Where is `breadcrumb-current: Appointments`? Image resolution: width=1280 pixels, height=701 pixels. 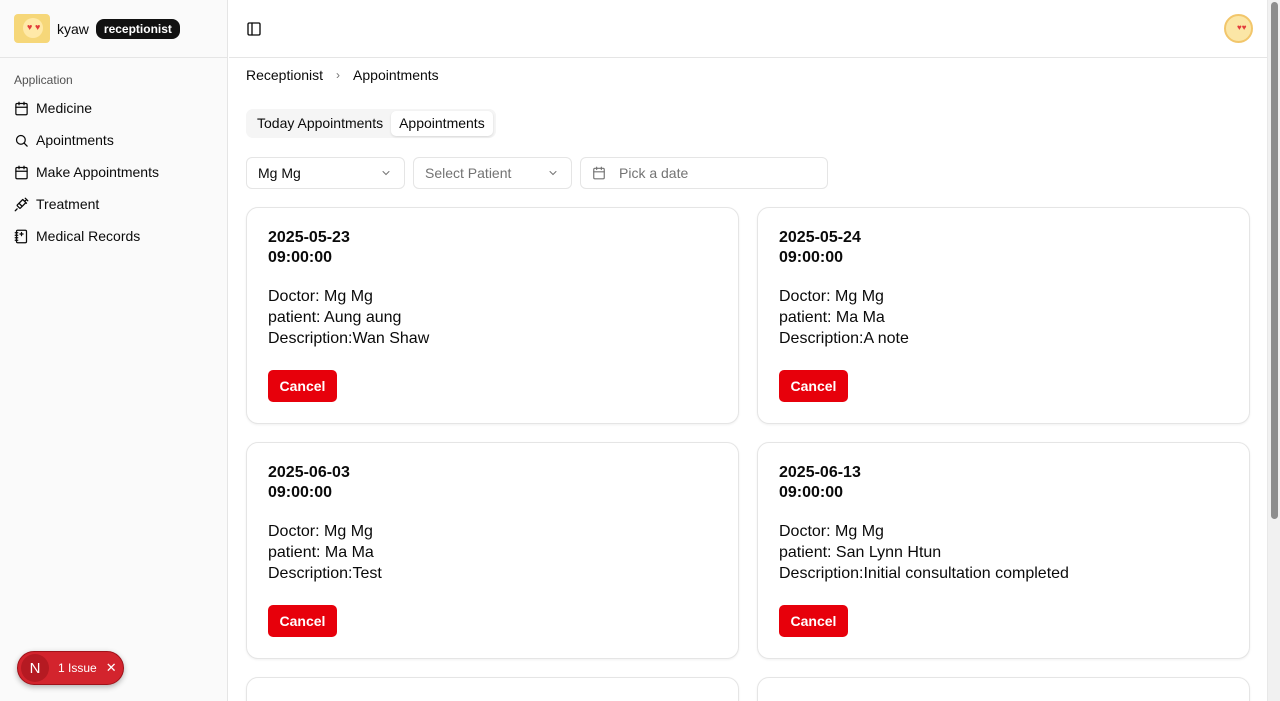
breadcrumb-current: Appointments is located at coordinates (396, 75).